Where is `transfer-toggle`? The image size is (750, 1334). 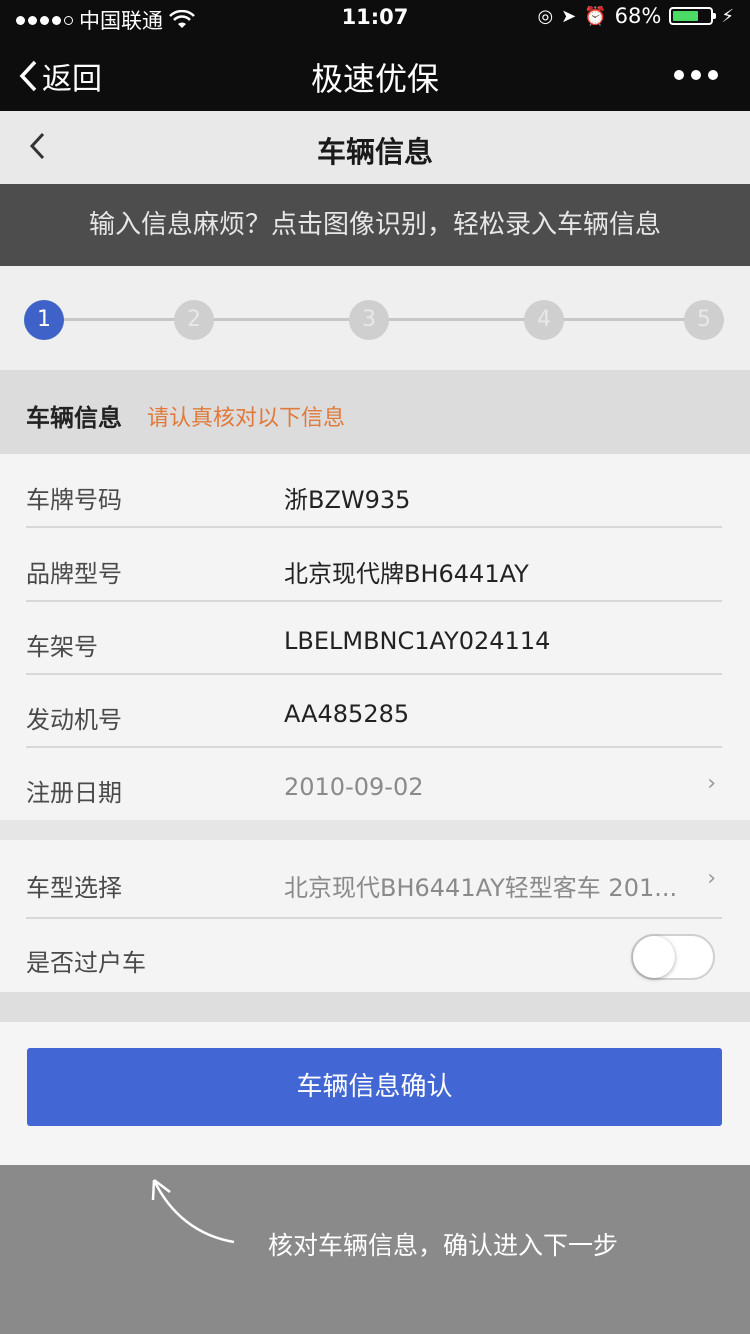
transfer-toggle is located at coordinates (673, 957).